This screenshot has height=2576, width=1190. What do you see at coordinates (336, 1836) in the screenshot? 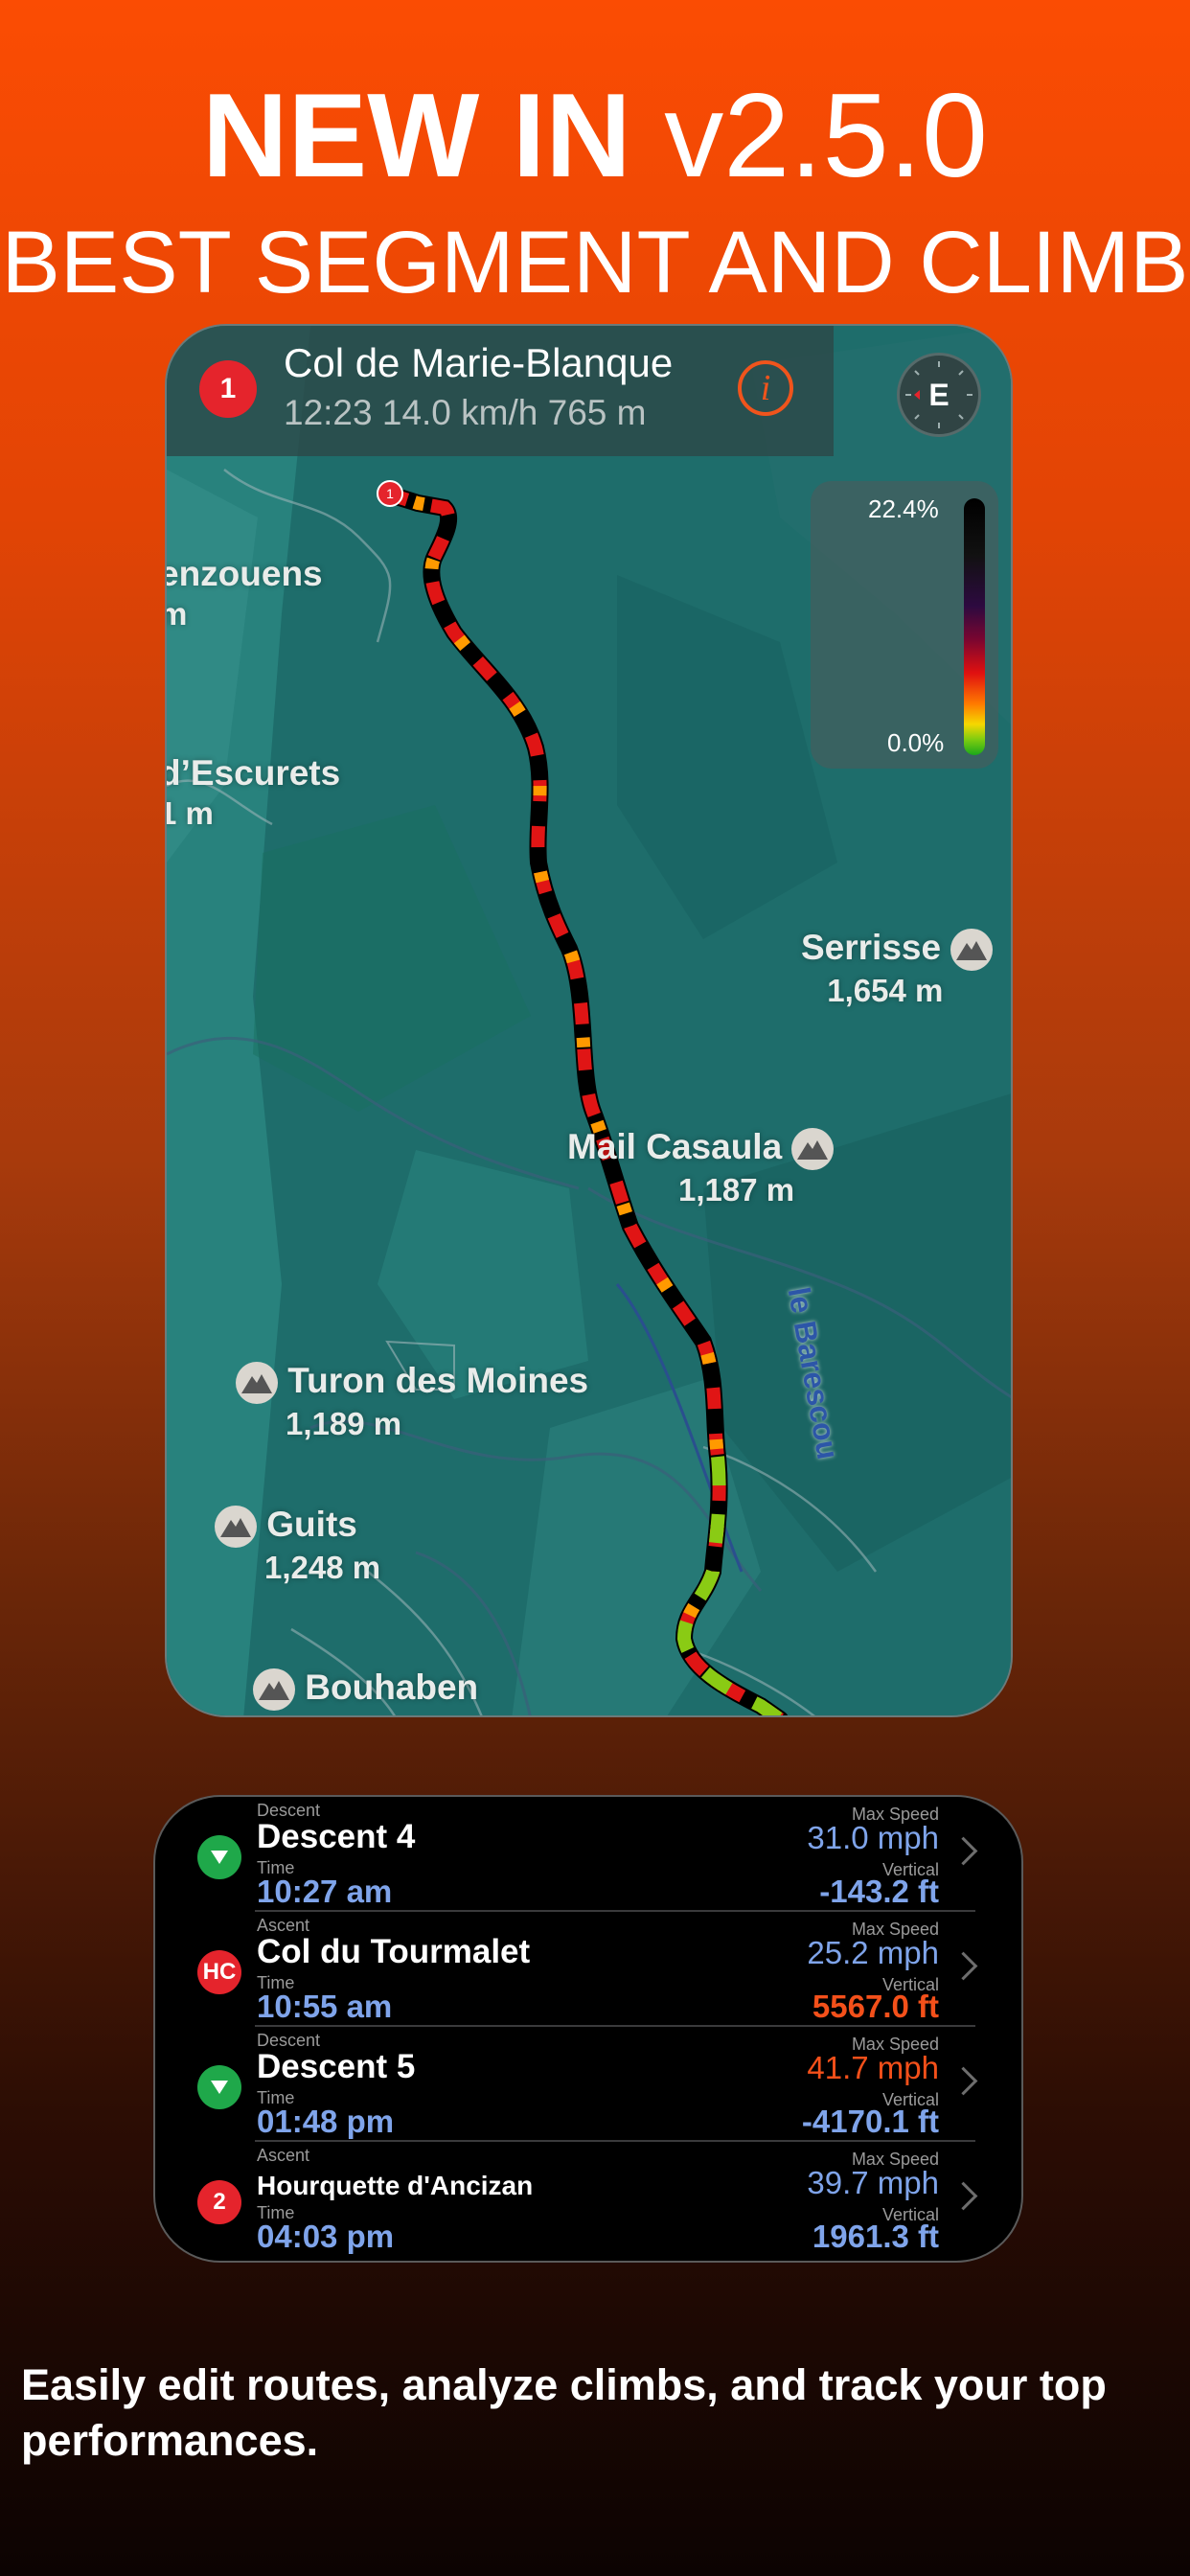
I see `segment-name: Descent 4` at bounding box center [336, 1836].